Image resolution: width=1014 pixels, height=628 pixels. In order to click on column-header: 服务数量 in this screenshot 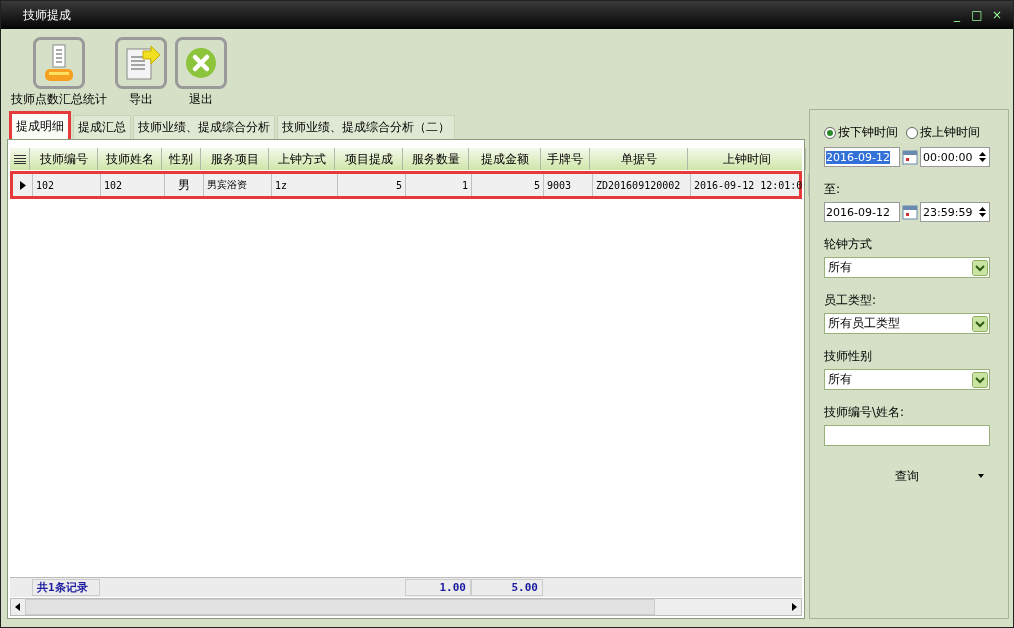, I will do `click(436, 159)`.